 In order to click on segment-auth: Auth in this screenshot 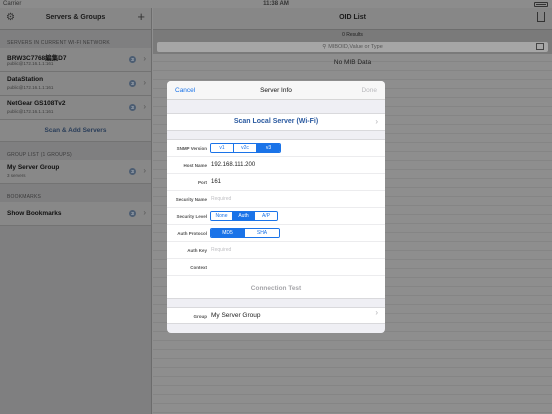, I will do `click(244, 216)`.